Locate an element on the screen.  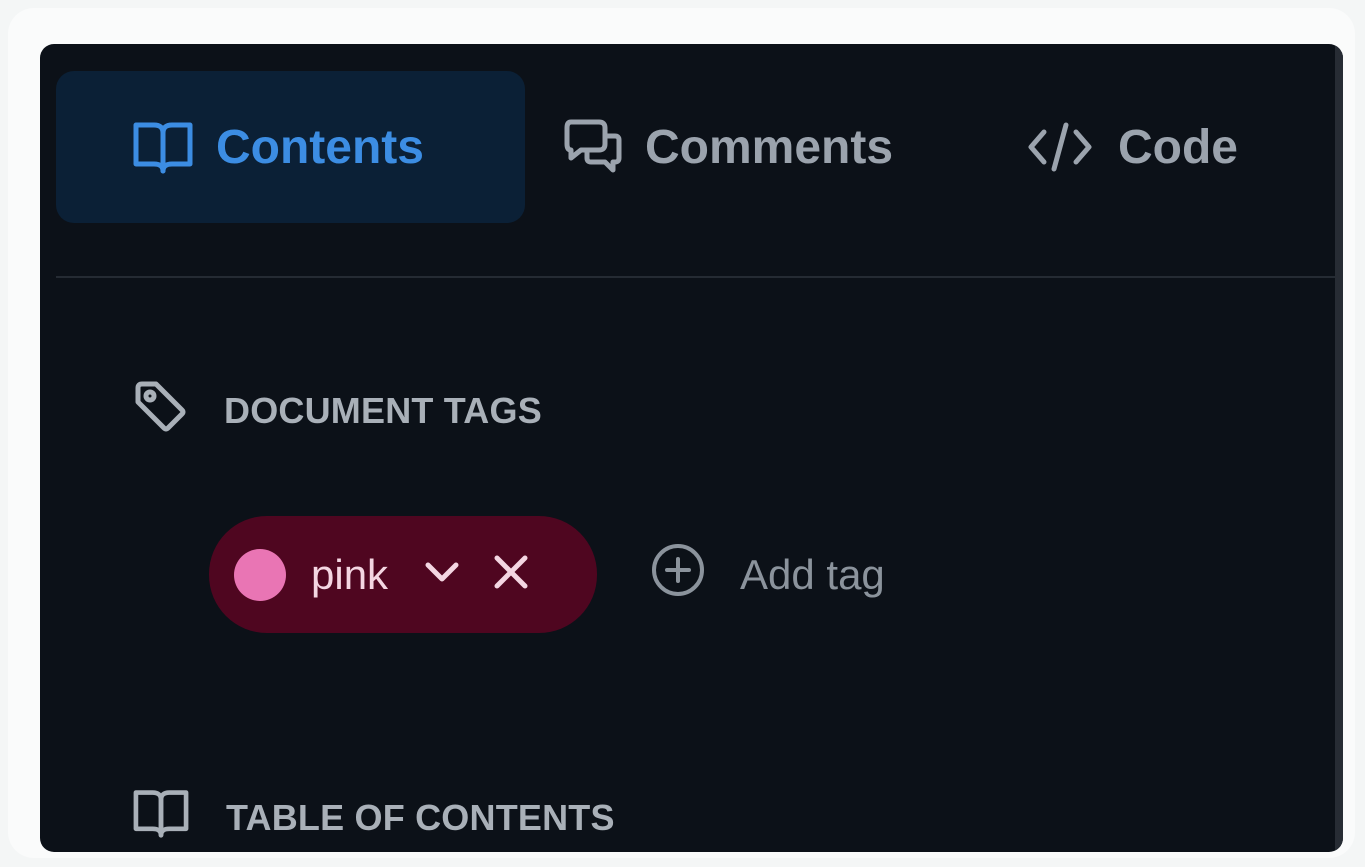
tab-comments: Comments is located at coordinates (728, 147).